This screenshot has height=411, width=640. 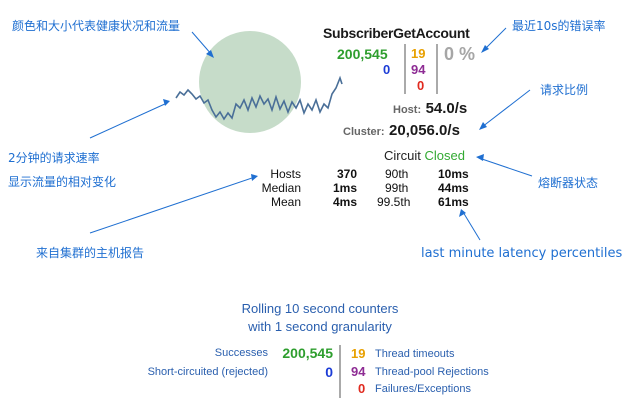 What do you see at coordinates (285, 202) in the screenshot?
I see `stat-label: Mean` at bounding box center [285, 202].